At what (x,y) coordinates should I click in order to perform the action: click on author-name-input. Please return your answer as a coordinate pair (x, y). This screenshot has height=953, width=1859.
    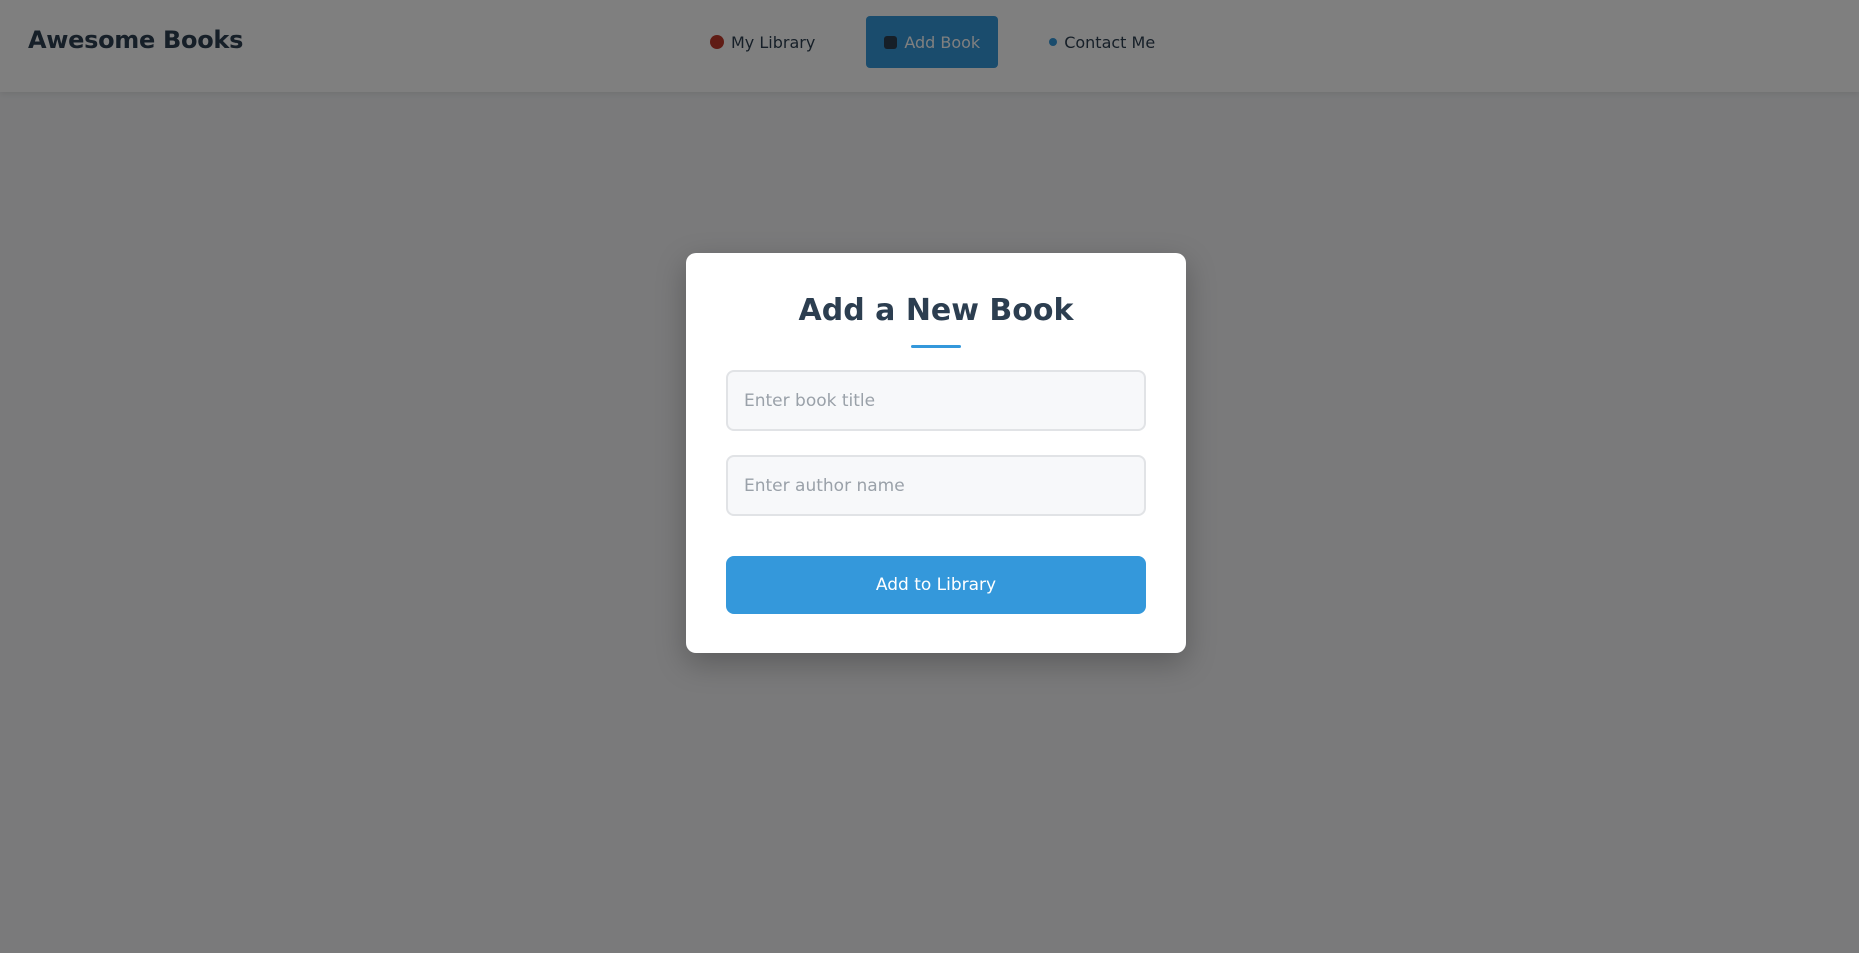
    Looking at the image, I should click on (936, 485).